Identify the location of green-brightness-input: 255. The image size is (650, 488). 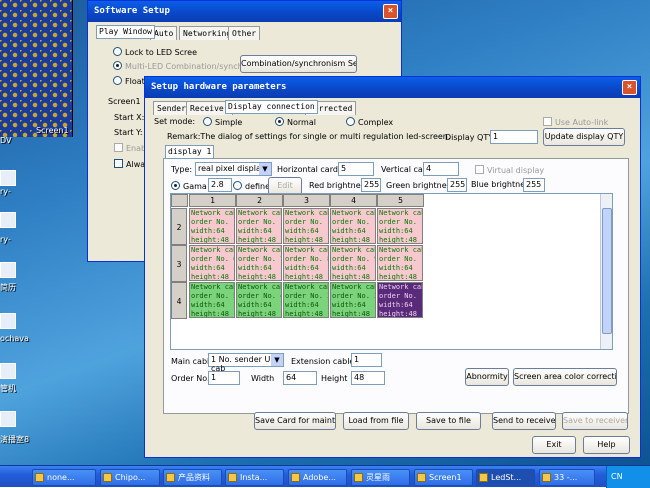
(457, 185).